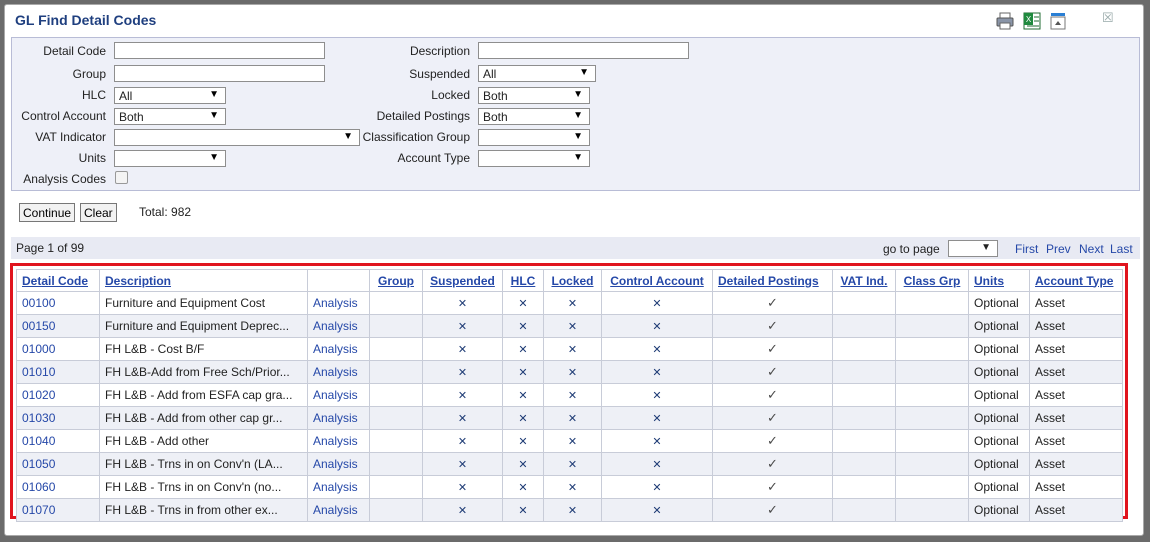 This screenshot has width=1150, height=542. What do you see at coordinates (58, 280) in the screenshot?
I see `header-col-detail-code: Detail Code` at bounding box center [58, 280].